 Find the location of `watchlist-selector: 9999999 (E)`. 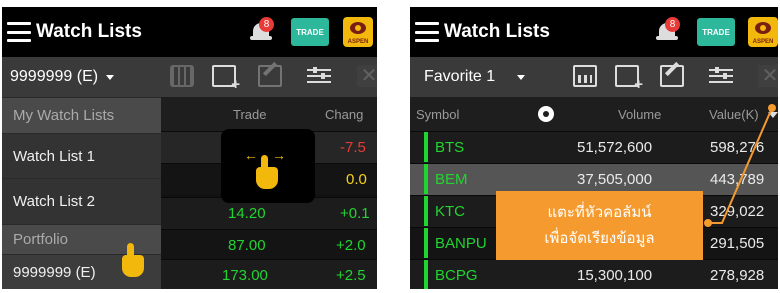

watchlist-selector: 9999999 (E) is located at coordinates (62, 77).